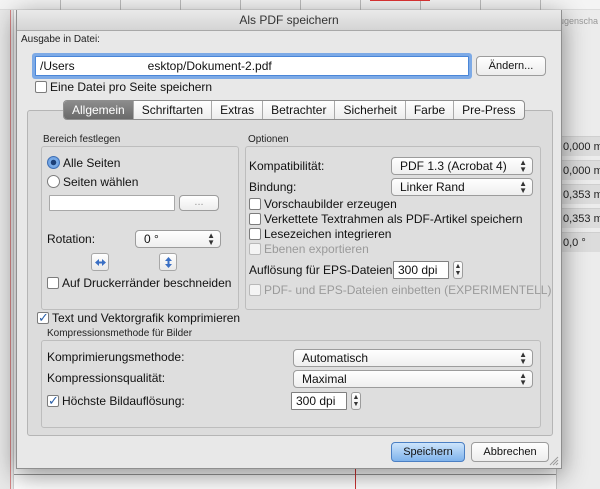  What do you see at coordinates (101, 182) in the screenshot?
I see `select-pages-label: Seiten wählen` at bounding box center [101, 182].